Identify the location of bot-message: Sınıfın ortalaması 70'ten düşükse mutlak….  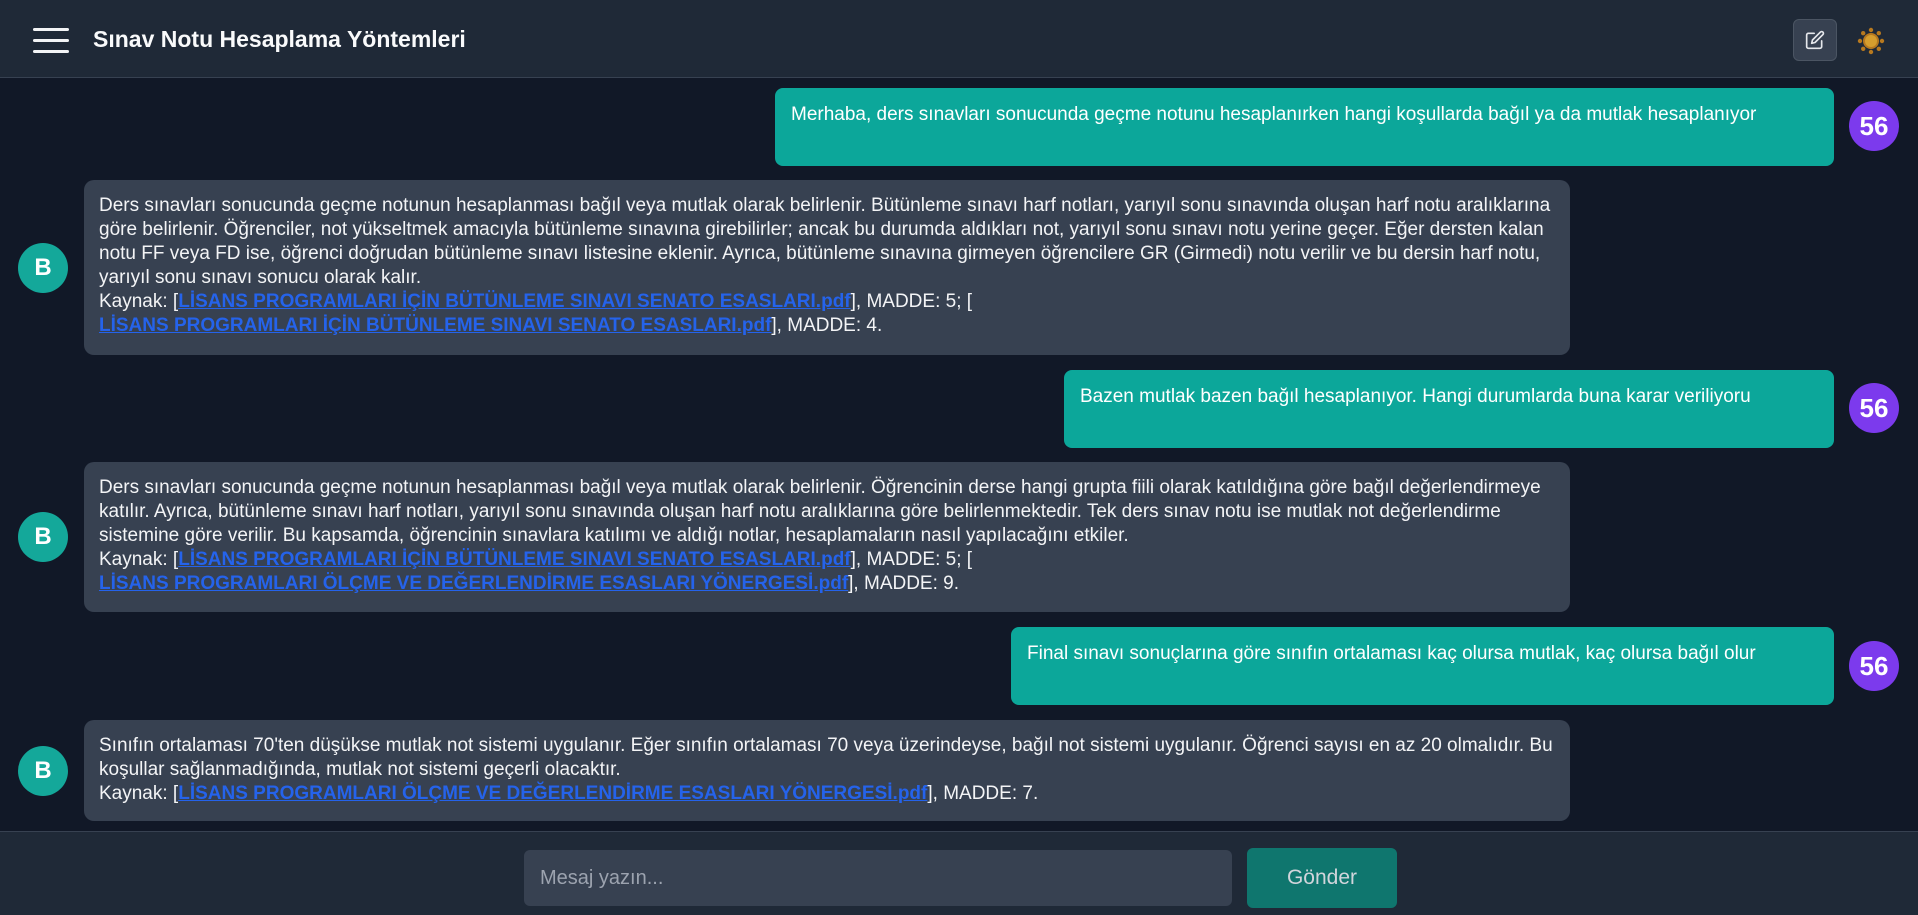
(827, 770).